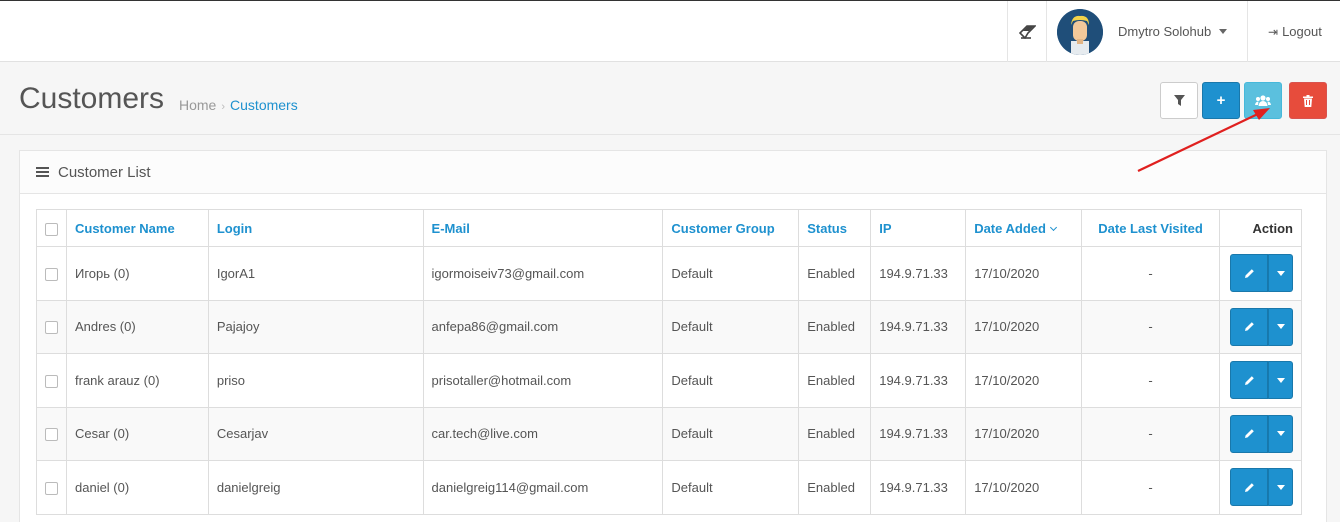 The image size is (1340, 522). Describe the element at coordinates (92, 98) in the screenshot. I see `page-title: Customers` at that location.